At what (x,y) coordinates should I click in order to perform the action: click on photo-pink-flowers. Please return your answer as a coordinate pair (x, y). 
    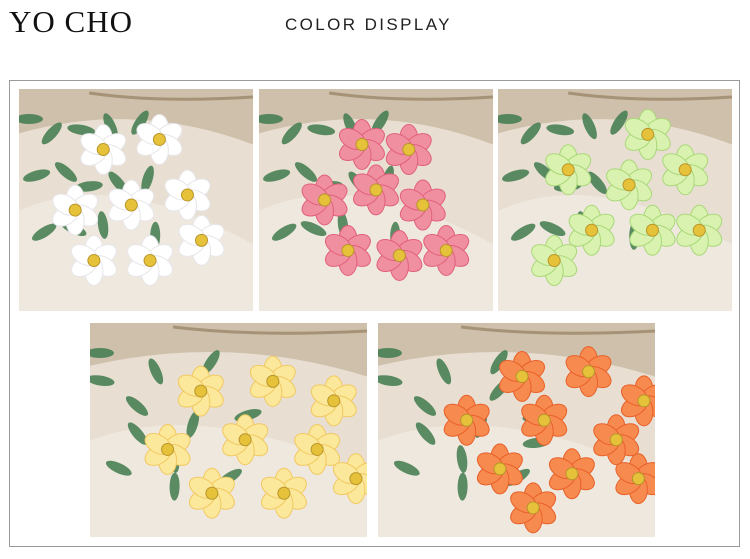
    Looking at the image, I should click on (376, 200).